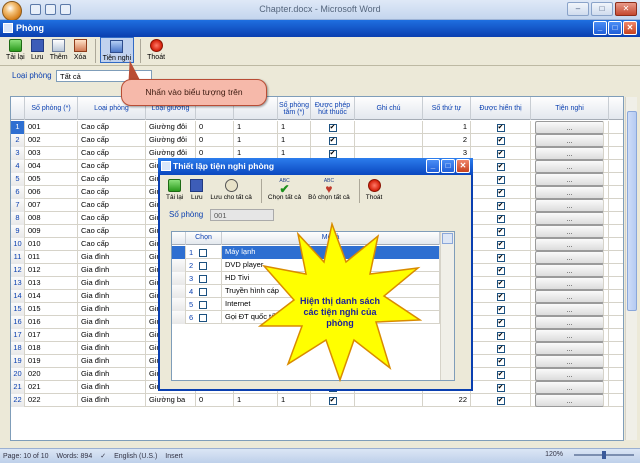 The width and height of the screenshot is (640, 463). Describe the element at coordinates (51, 179) in the screenshot. I see `table-cell: 005` at that location.